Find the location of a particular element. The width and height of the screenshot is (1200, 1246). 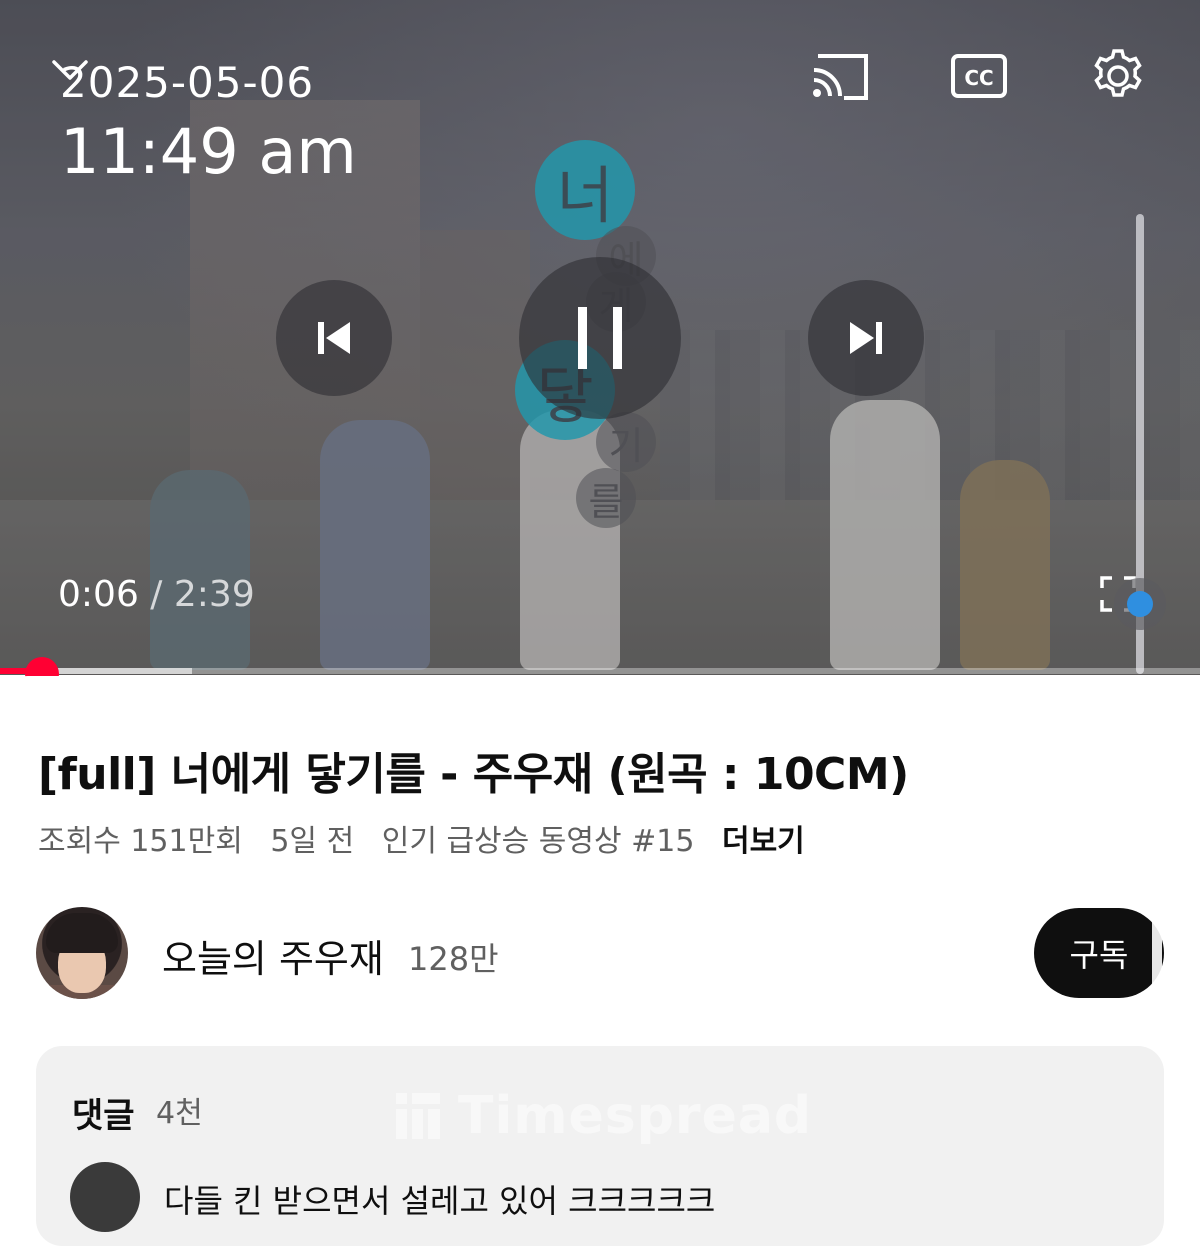

comment-preview: 다들 킨 받으면서 설레고 있어 크크크크크 is located at coordinates (440, 1201).